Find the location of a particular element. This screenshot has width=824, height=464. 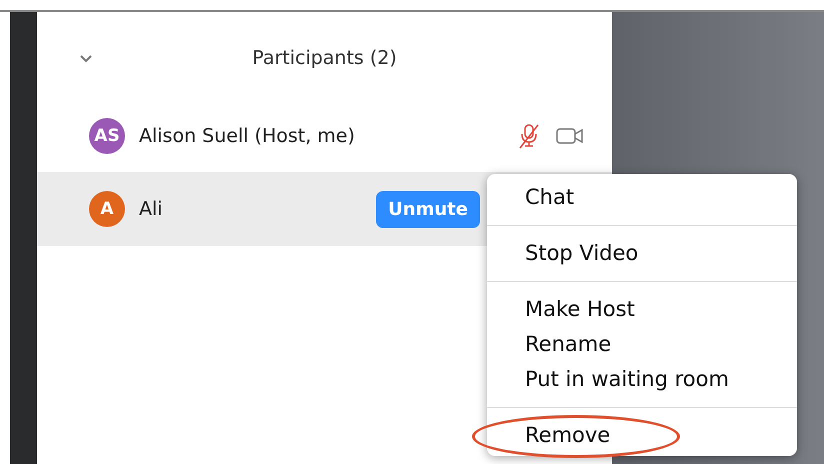

panel-title: Participants (2) is located at coordinates (325, 58).